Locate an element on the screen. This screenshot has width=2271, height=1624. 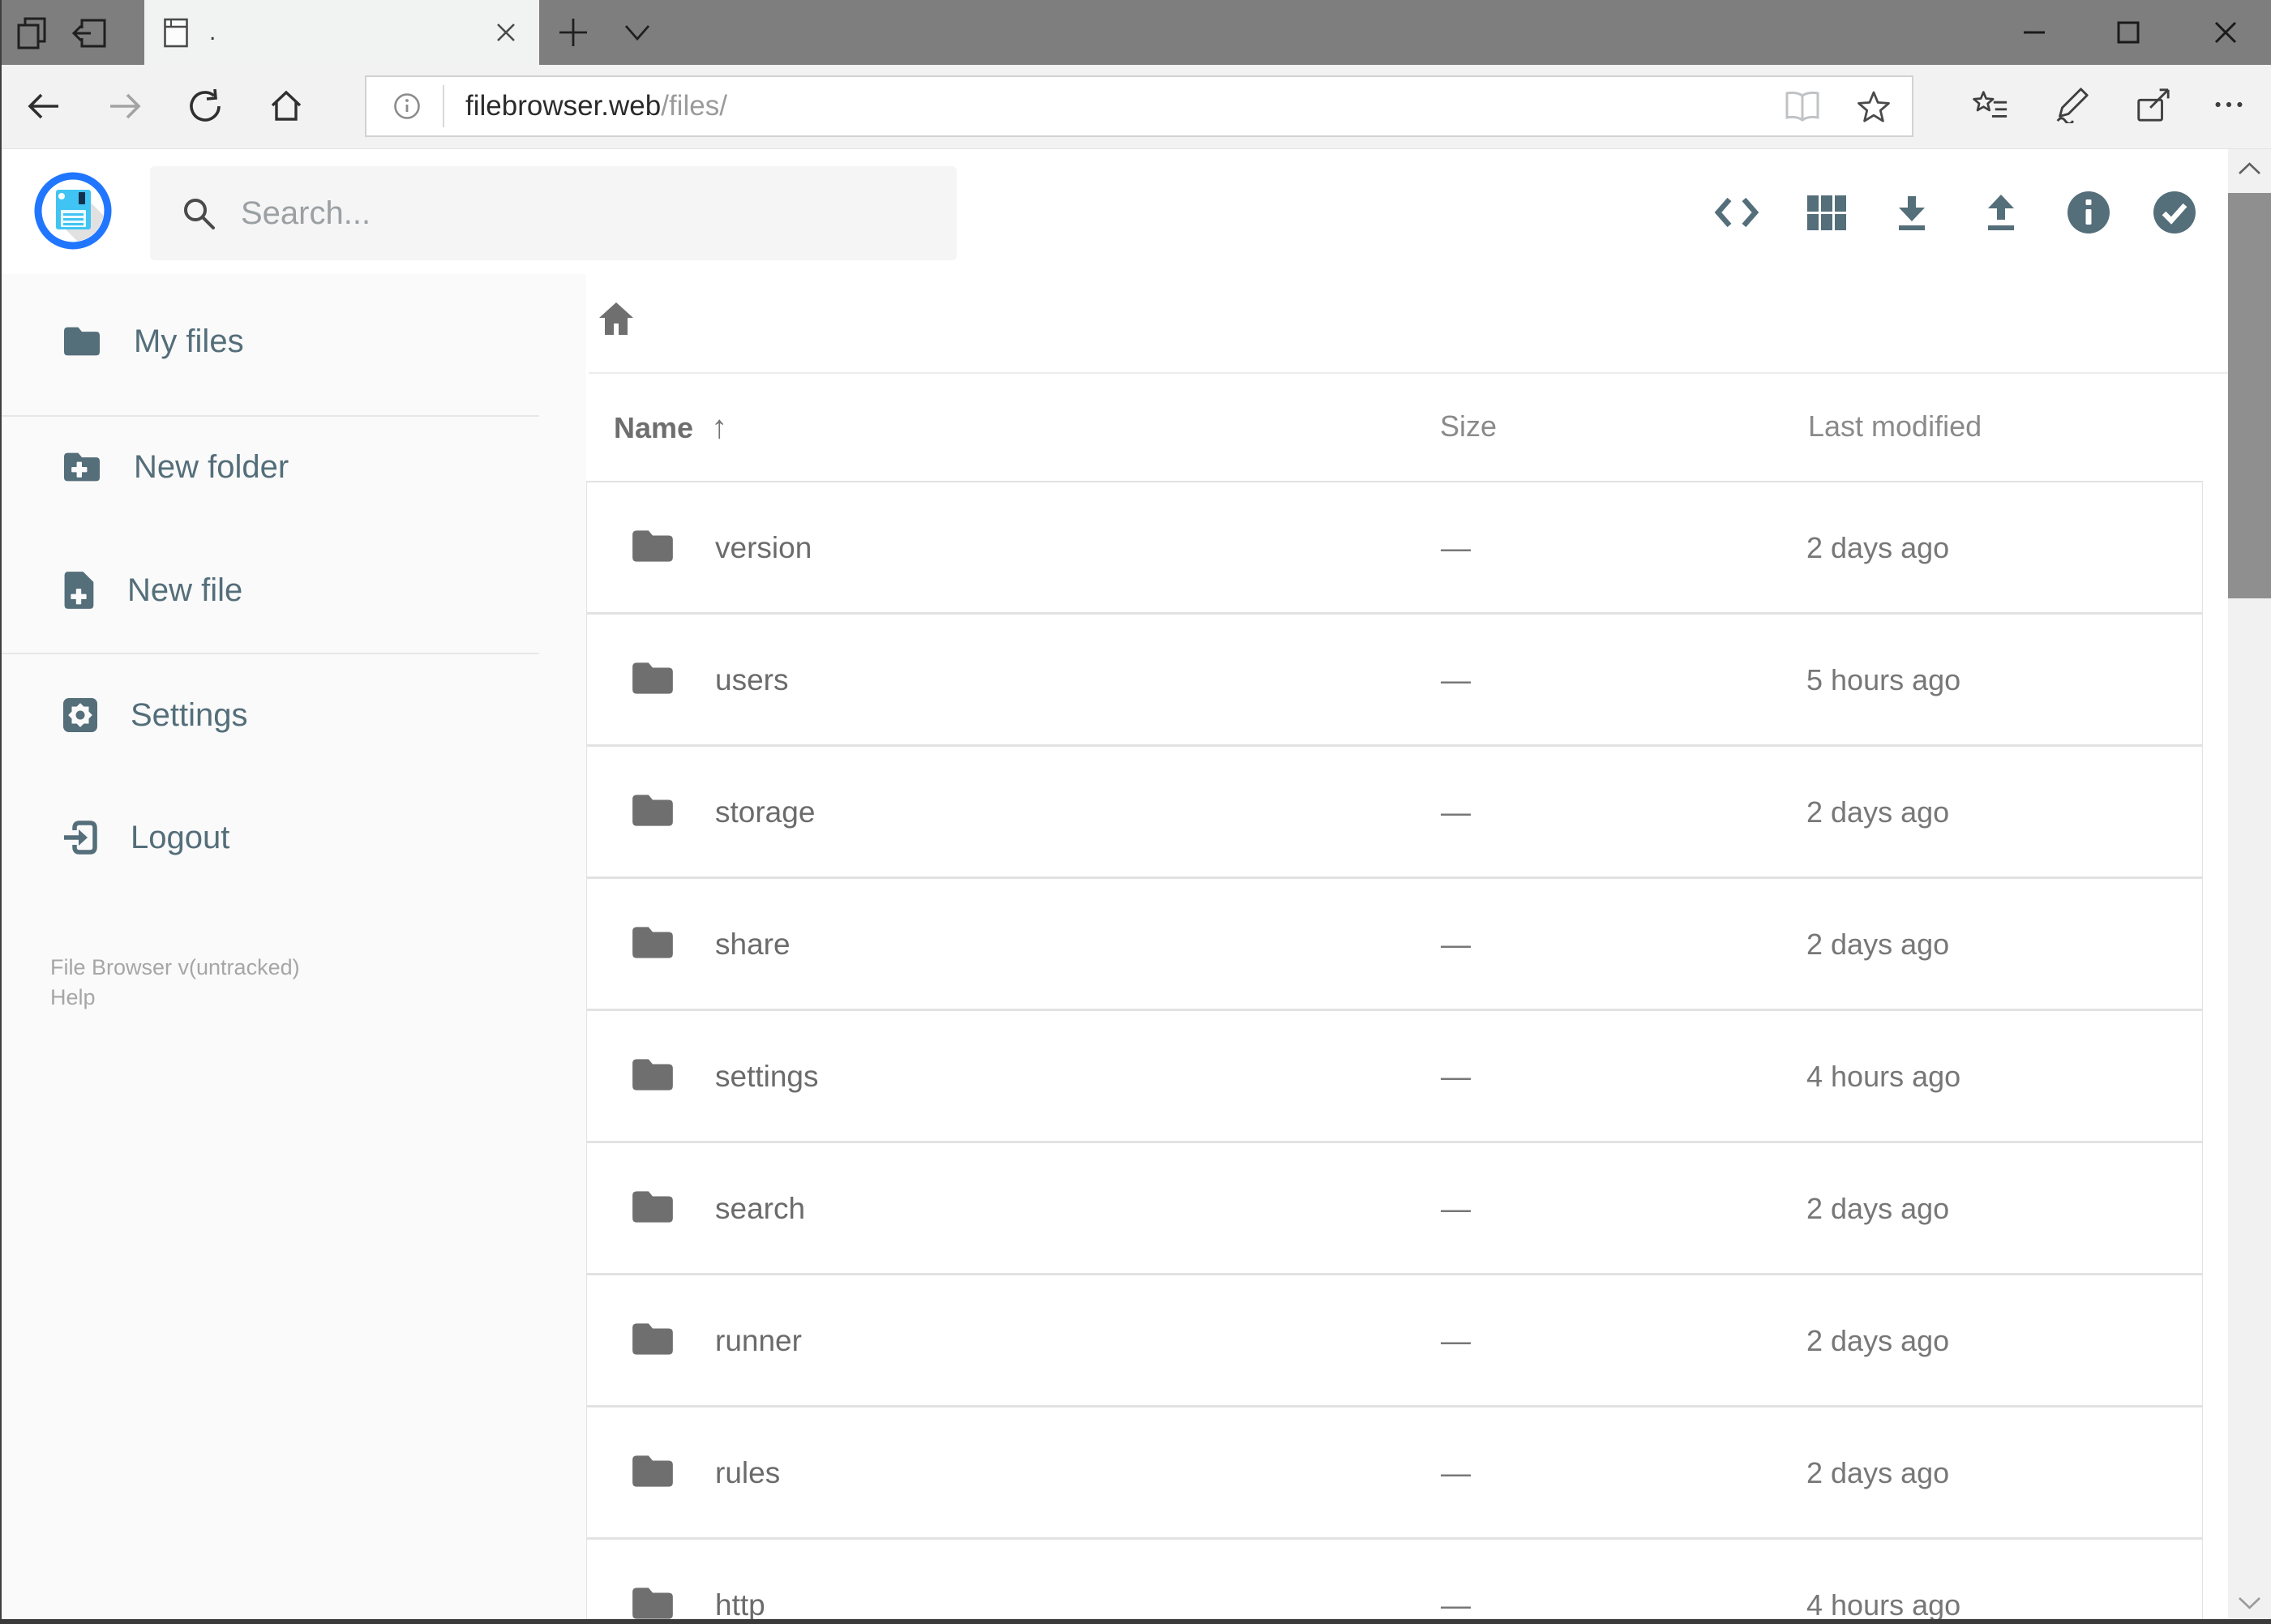
back-button is located at coordinates (43, 106).